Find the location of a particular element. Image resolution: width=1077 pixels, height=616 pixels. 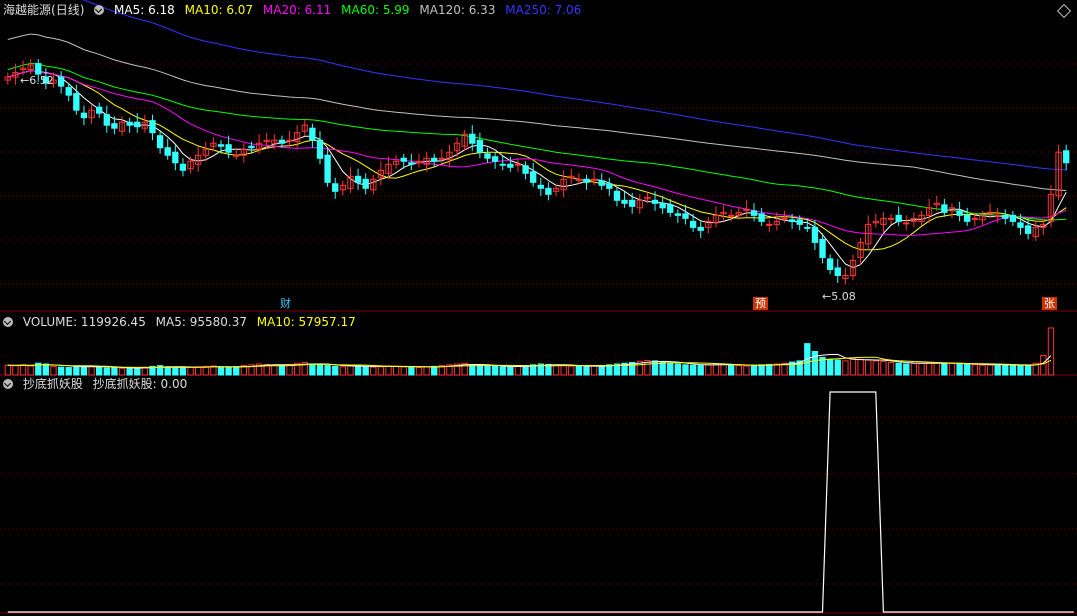

low-price-value: 5.08 is located at coordinates (843, 296).